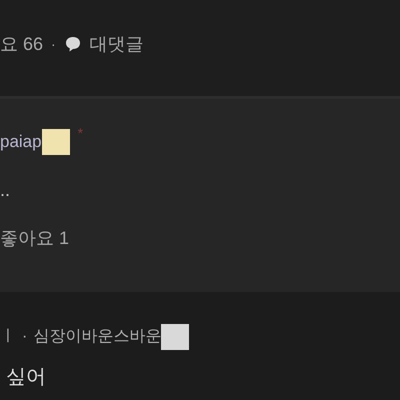 This screenshot has width=400, height=400. What do you see at coordinates (73, 44) in the screenshot?
I see `speech-bubble-icon` at bounding box center [73, 44].